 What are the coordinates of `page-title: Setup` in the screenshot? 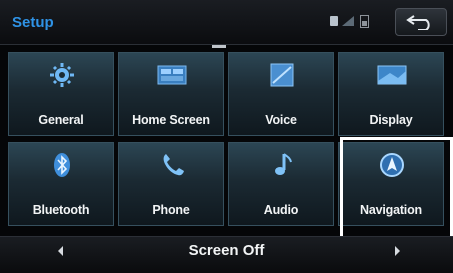 It's located at (33, 22).